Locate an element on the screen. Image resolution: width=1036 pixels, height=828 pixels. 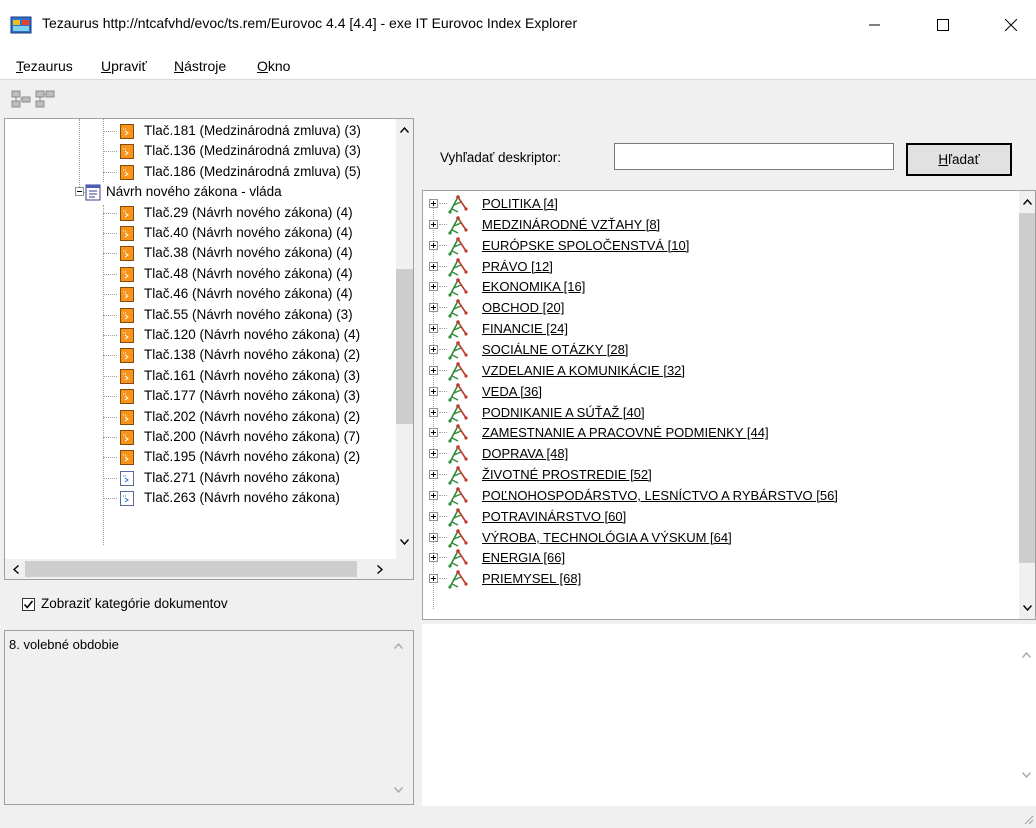
descriptor-link: POTRAVINÁRSTVO [60] is located at coordinates (554, 516).